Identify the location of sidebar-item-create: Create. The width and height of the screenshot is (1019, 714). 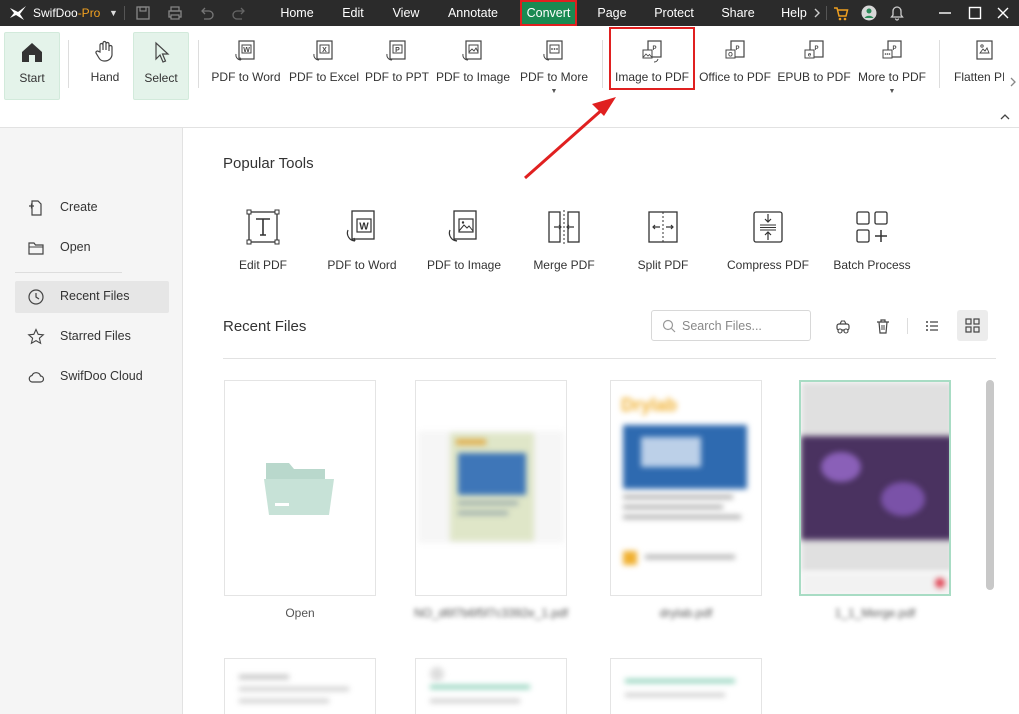
(92, 208).